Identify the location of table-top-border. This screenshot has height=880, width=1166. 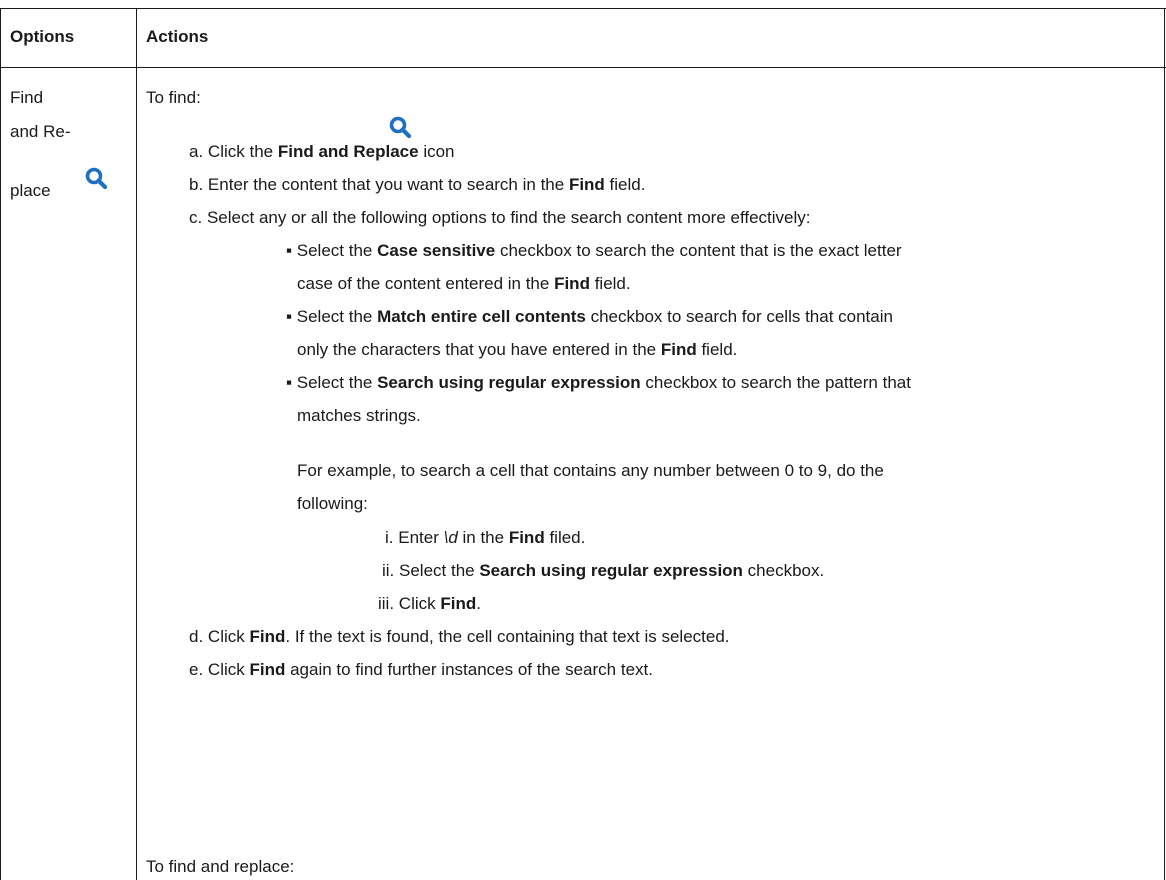
(583, 8).